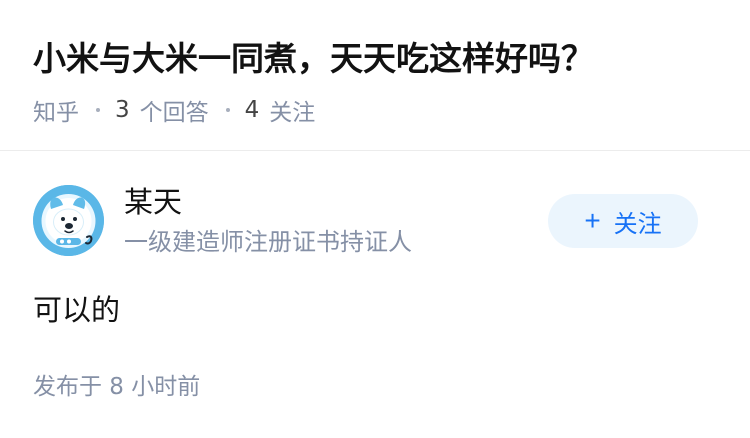  I want to click on answer-count-label: 个回答, so click(174, 113).